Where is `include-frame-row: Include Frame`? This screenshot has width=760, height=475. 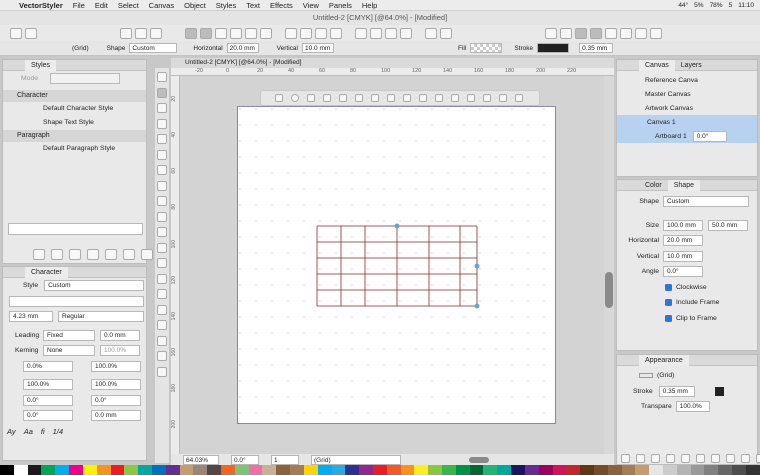
include-frame-row: Include Frame is located at coordinates (687, 303).